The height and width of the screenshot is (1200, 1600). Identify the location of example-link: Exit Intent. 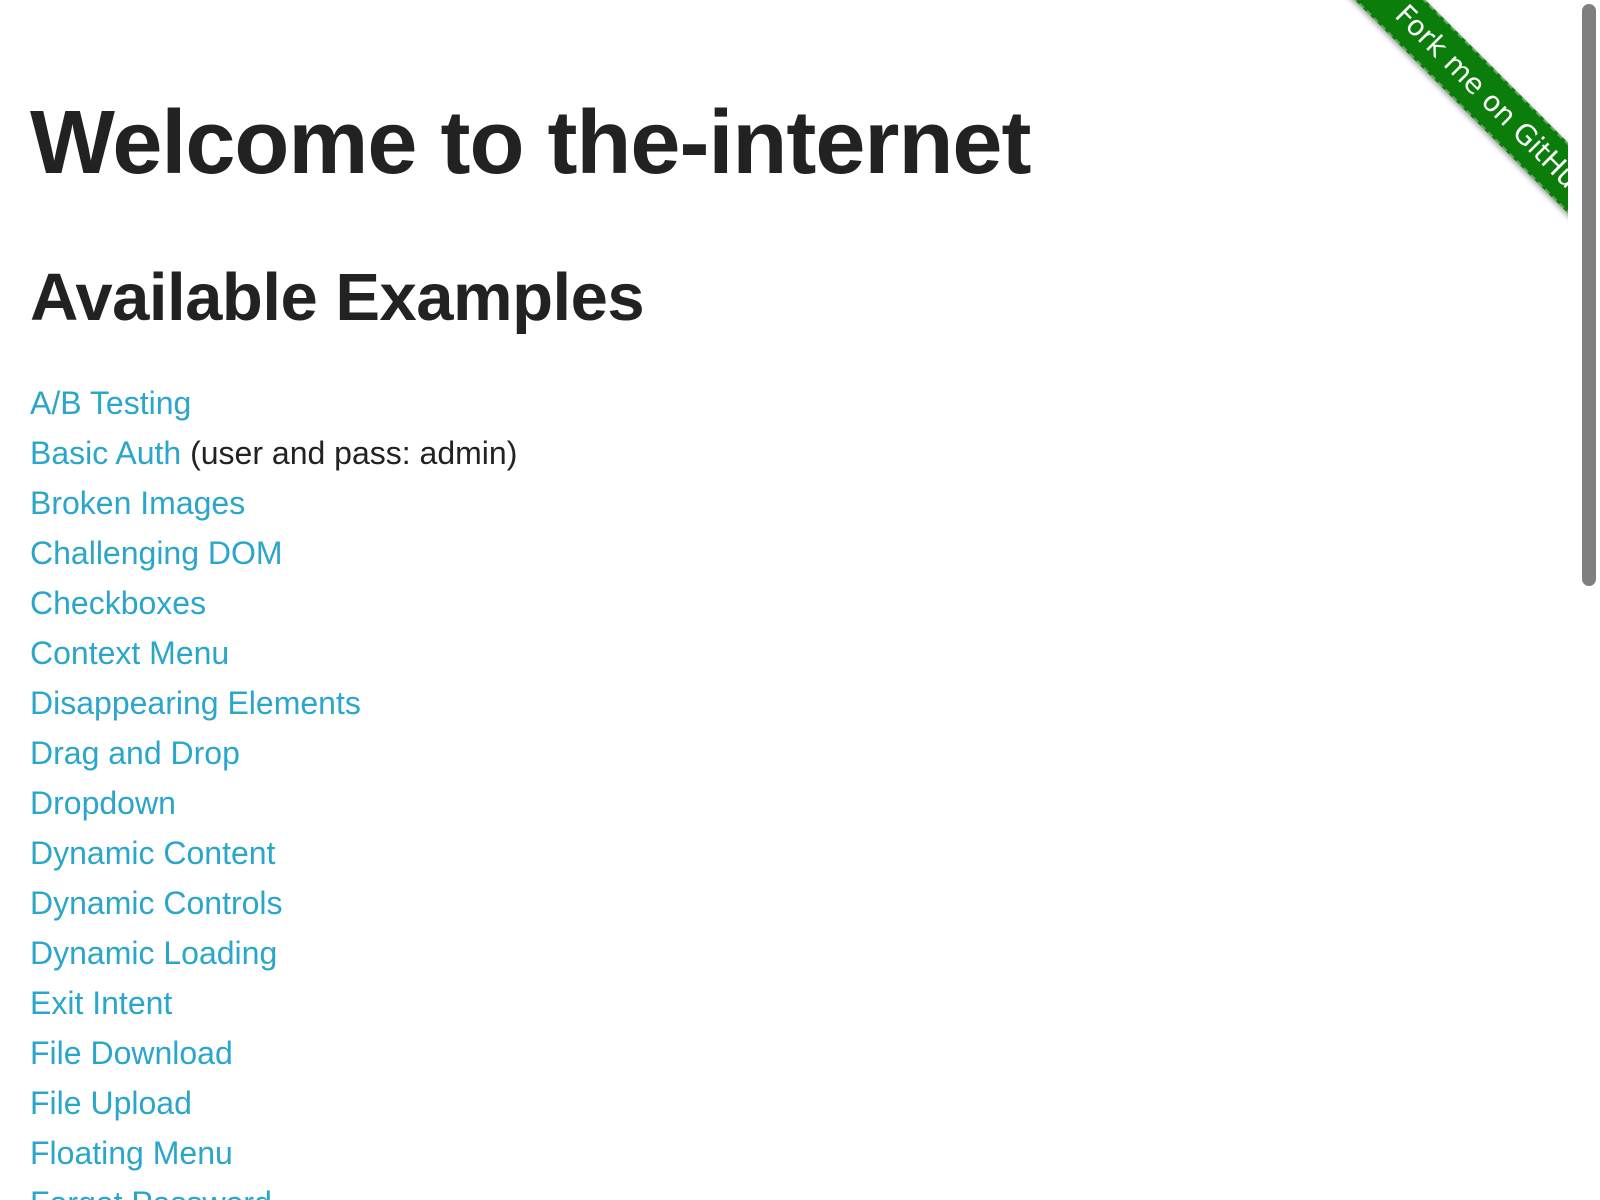
(101, 1003).